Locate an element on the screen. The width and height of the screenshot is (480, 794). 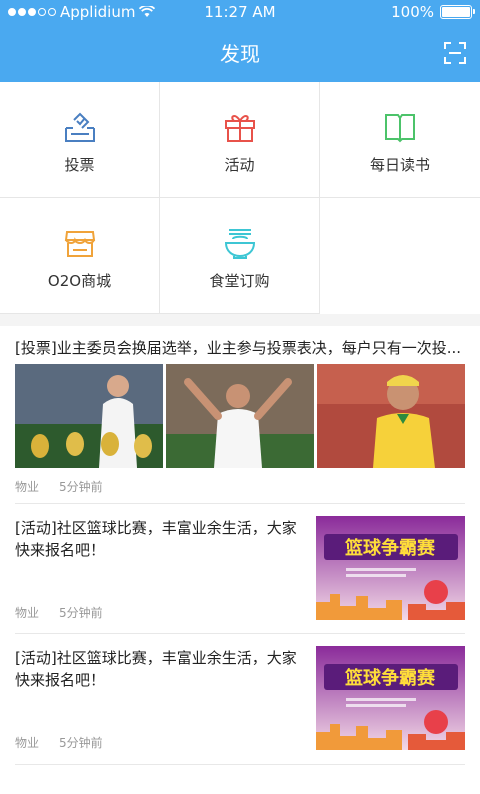
feature-vote: 投票 is located at coordinates (80, 140).